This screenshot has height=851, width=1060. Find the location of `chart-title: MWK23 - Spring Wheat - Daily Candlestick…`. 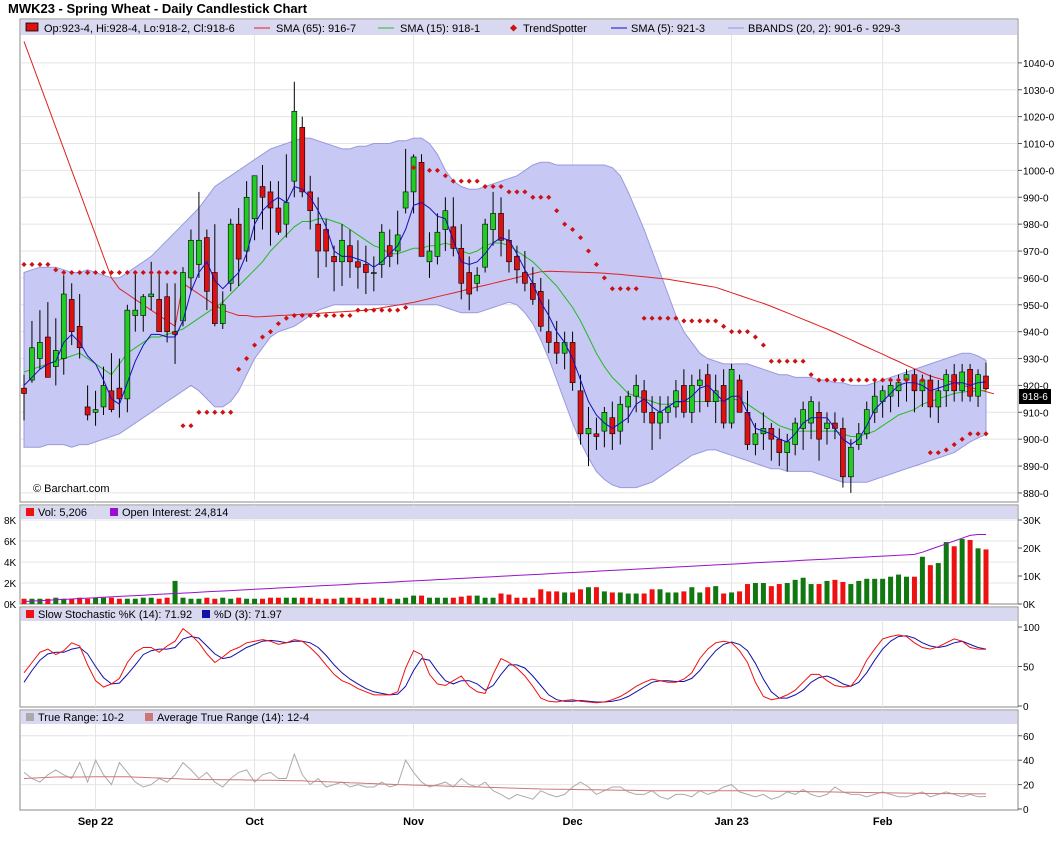

chart-title: MWK23 - Spring Wheat - Daily Candlestick… is located at coordinates (158, 8).